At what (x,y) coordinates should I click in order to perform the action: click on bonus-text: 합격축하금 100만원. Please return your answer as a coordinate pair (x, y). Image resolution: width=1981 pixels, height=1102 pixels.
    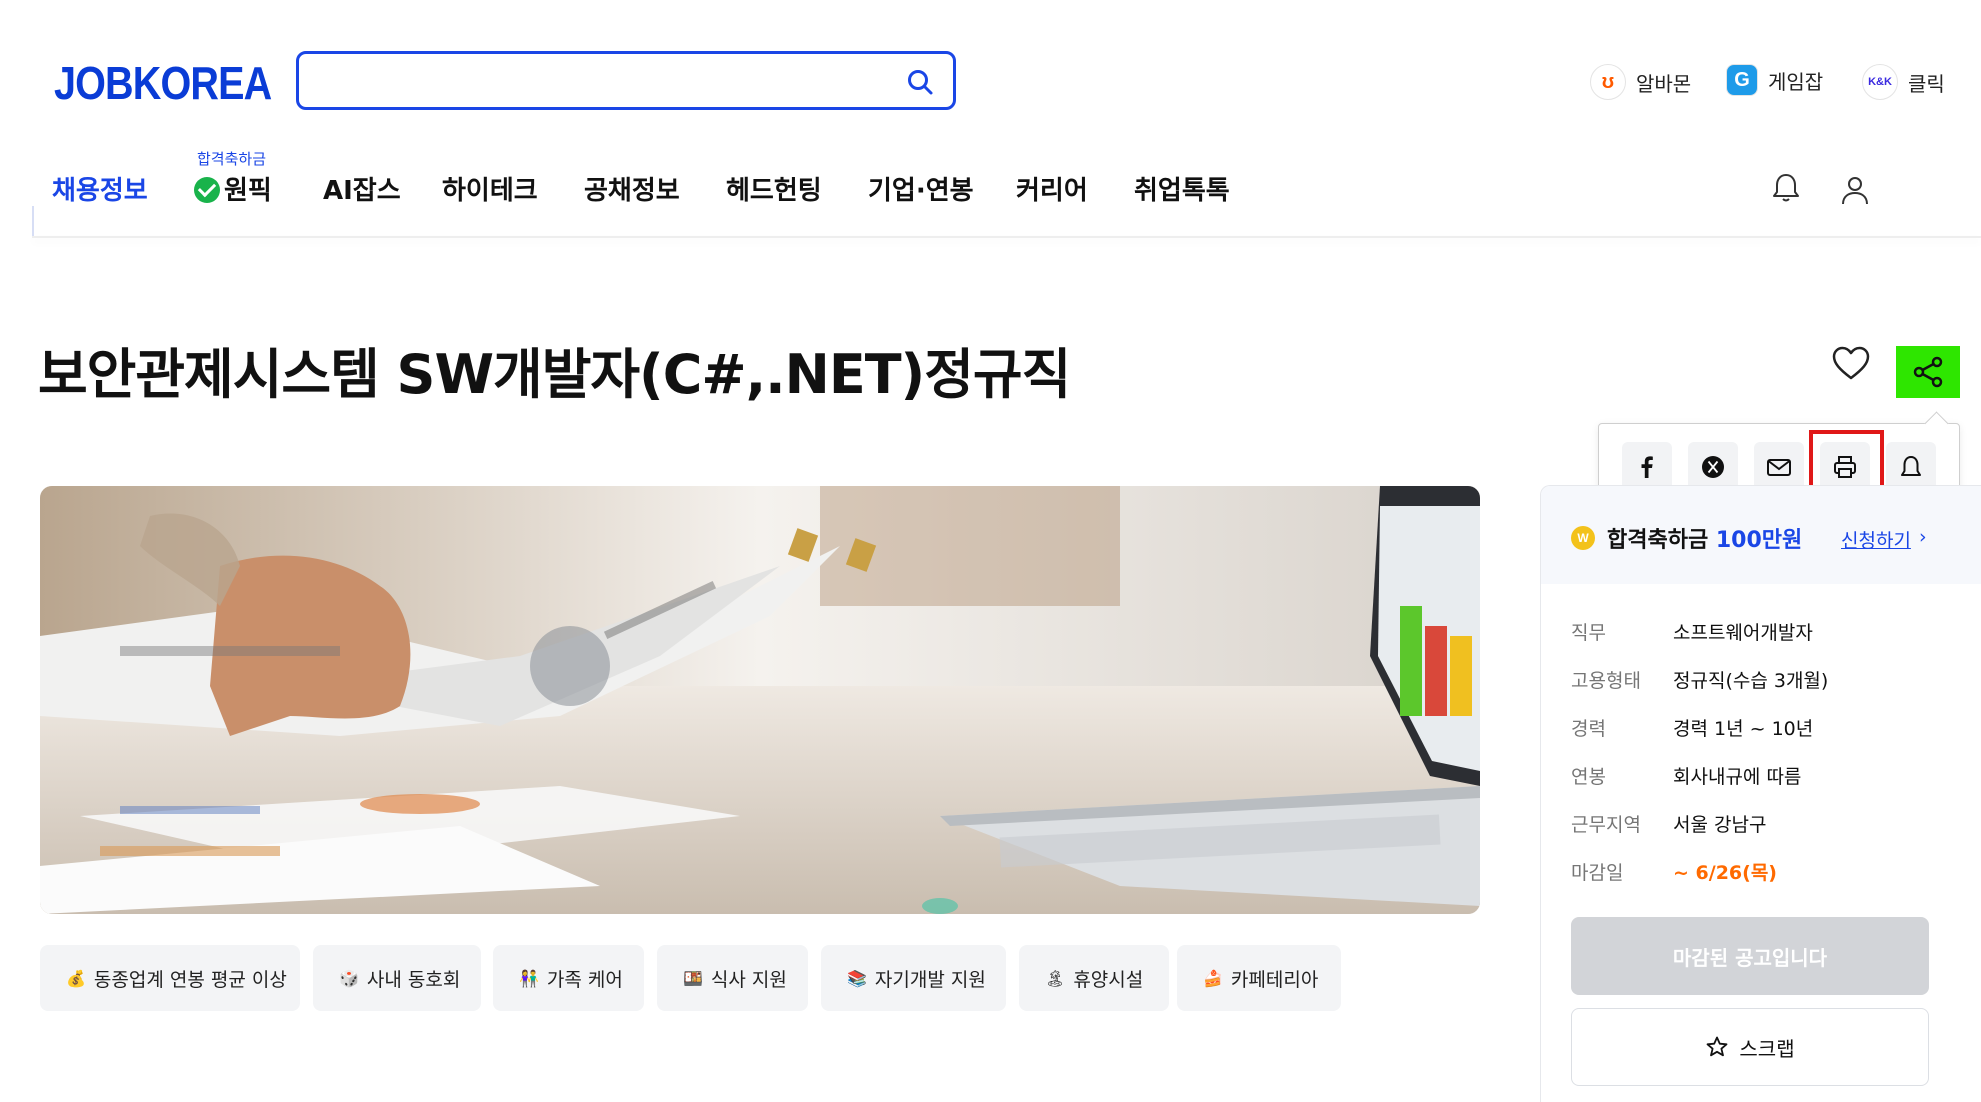
    Looking at the image, I should click on (1704, 538).